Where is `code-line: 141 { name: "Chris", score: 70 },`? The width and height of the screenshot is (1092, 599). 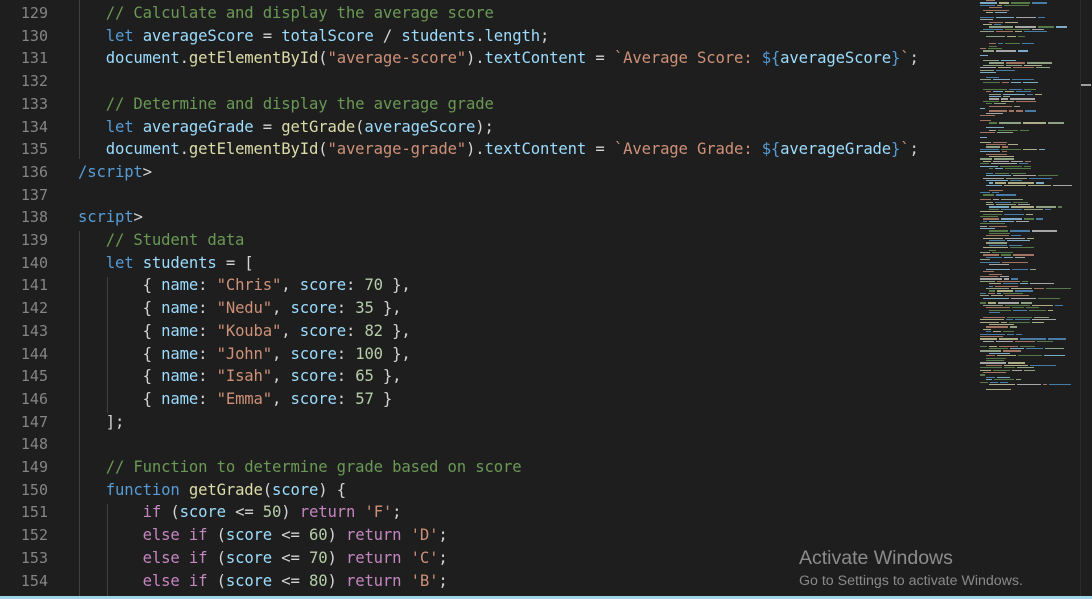 code-line: 141 { name: "Chris", score: 70 }, is located at coordinates (485, 285).